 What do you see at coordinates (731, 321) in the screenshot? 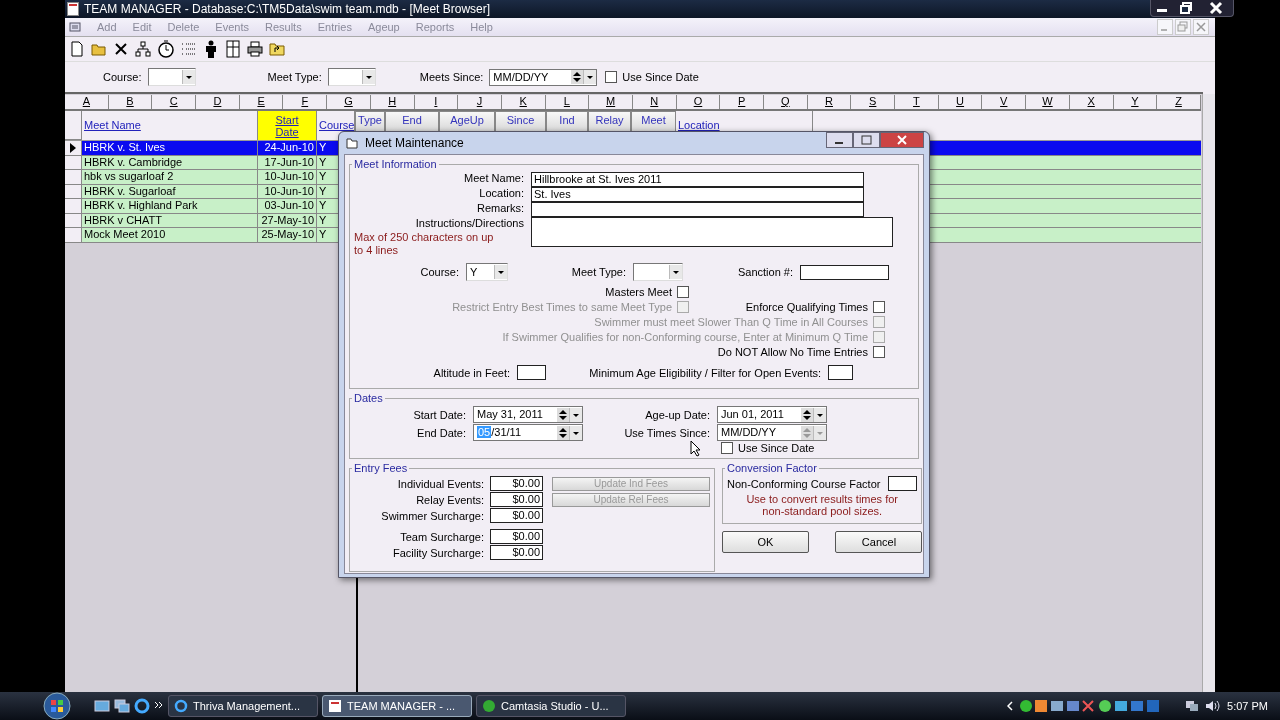
I see `checkbox-label: Swimmer must meet Slower Than Q Time in All Courses` at bounding box center [731, 321].